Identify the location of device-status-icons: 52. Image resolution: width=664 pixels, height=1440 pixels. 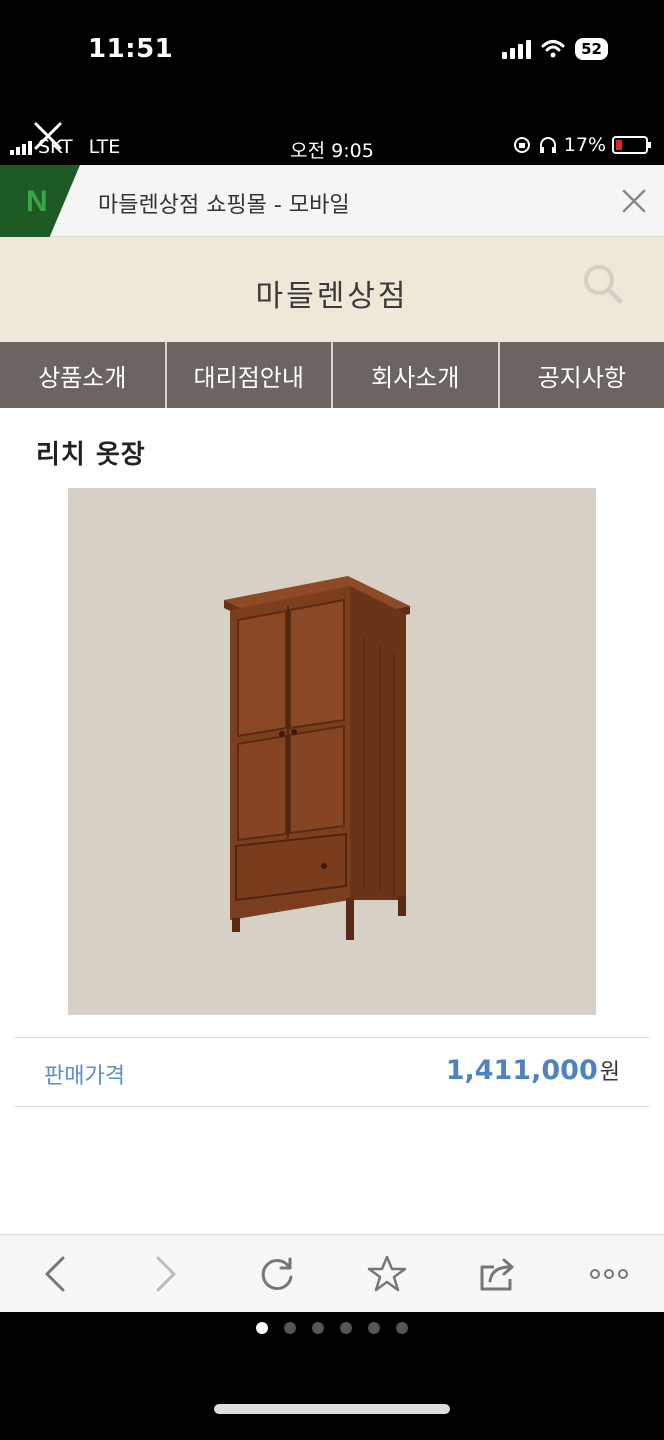
(555, 49).